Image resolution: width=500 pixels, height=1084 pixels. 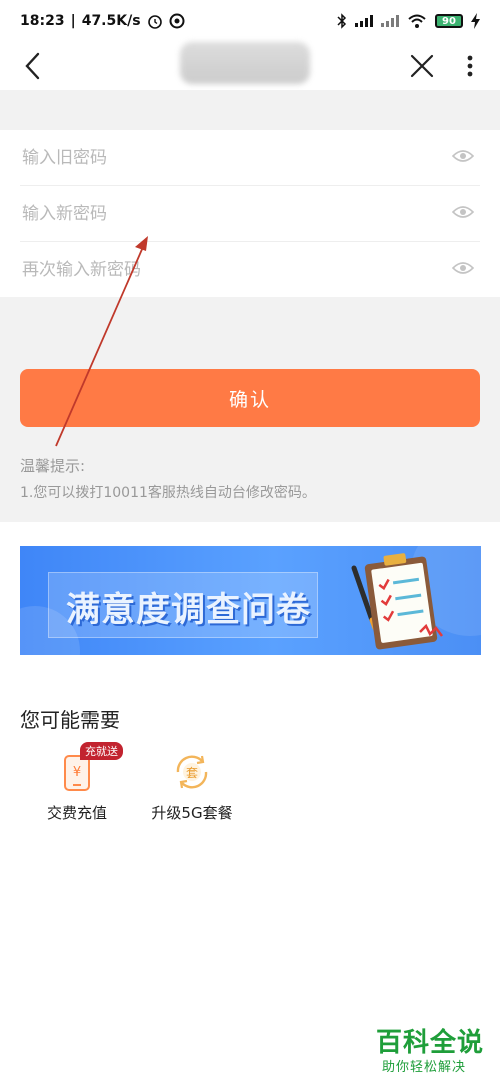 What do you see at coordinates (250, 110) in the screenshot?
I see `separator-band` at bounding box center [250, 110].